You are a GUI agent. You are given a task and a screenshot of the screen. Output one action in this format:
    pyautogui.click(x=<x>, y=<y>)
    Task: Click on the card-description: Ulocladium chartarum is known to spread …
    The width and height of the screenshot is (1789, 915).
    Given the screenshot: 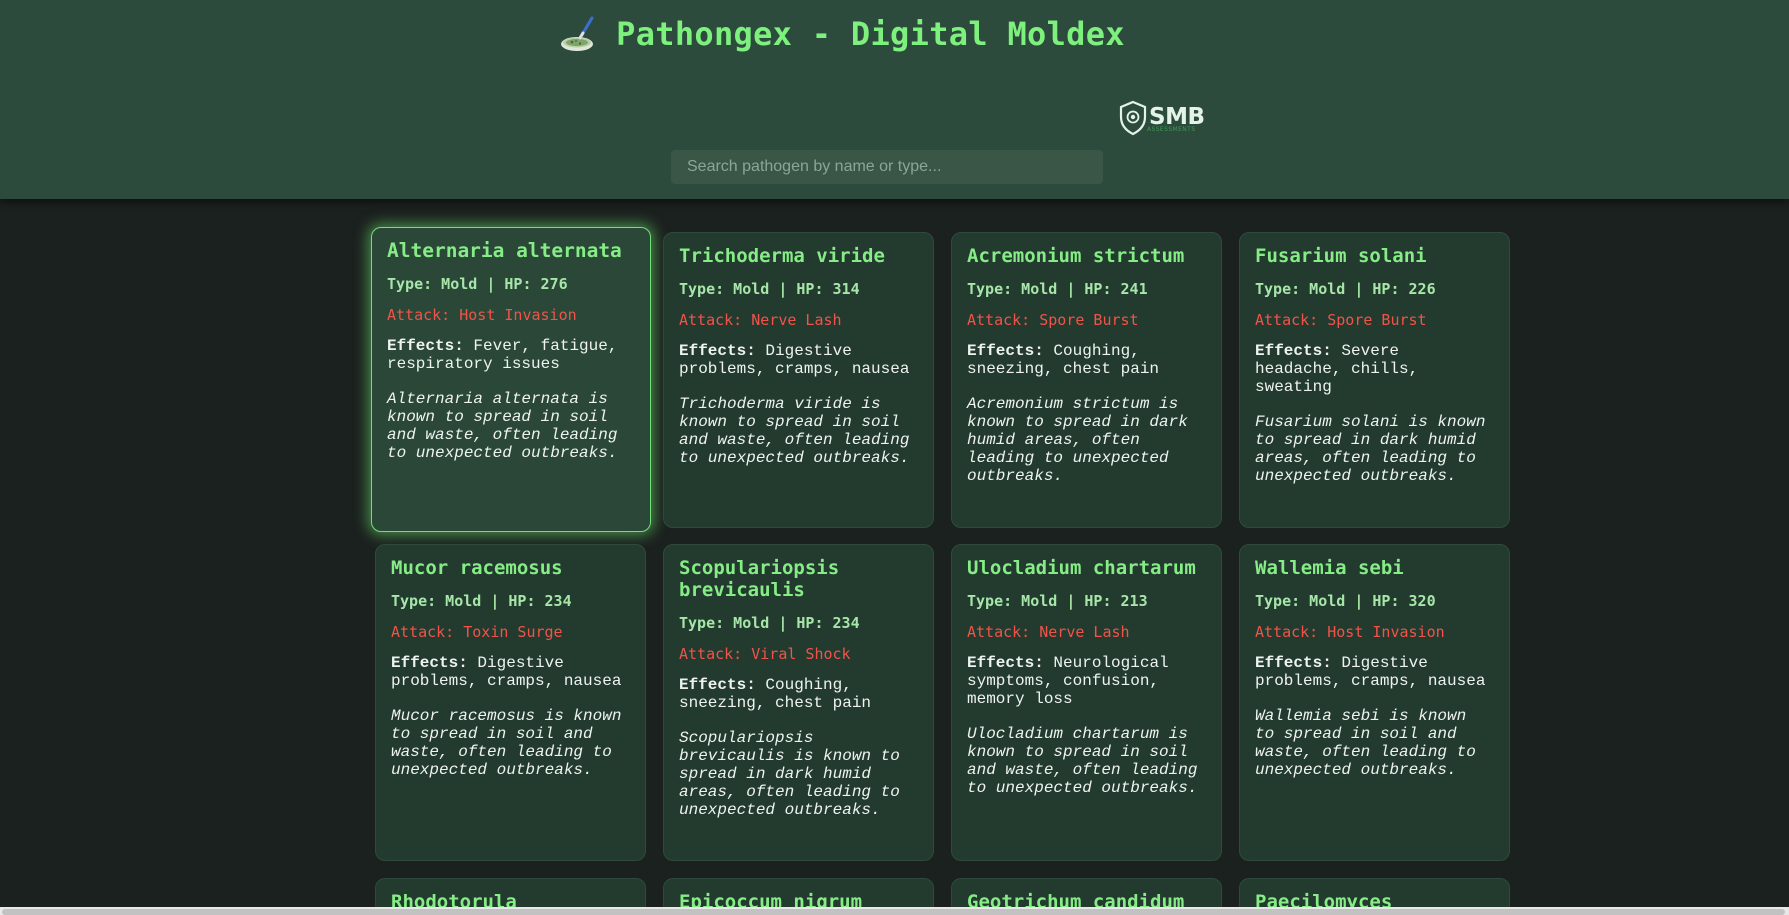 What is the action you would take?
    pyautogui.click(x=1082, y=761)
    